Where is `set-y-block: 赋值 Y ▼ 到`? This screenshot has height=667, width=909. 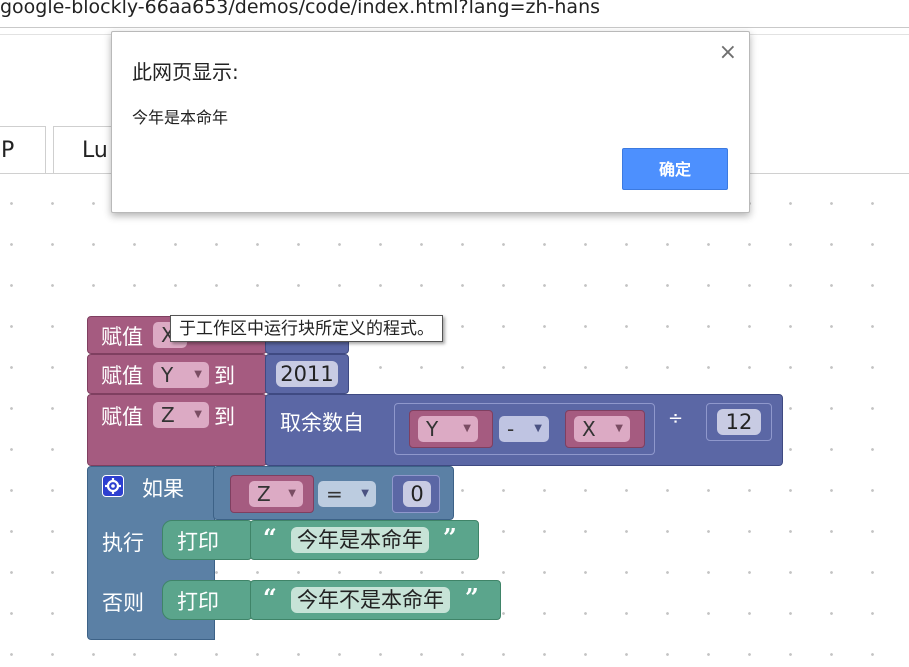 set-y-block: 赋值 Y ▼ 到 is located at coordinates (177, 374).